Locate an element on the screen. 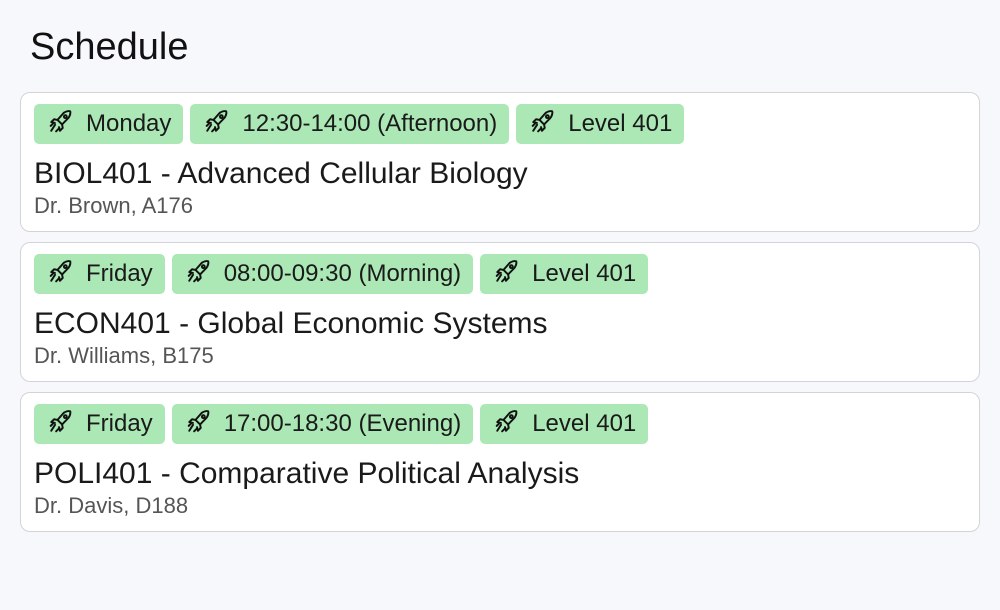 The height and width of the screenshot is (610, 1000). course-instructor-room: Dr. Williams, B175 is located at coordinates (124, 355).